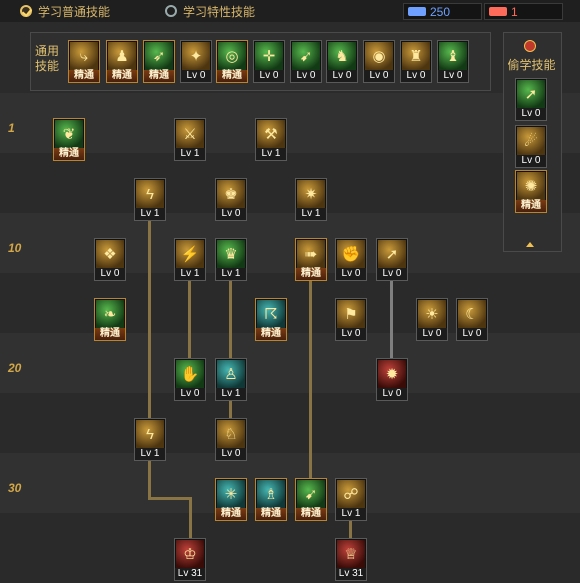 The image size is (580, 583). What do you see at coordinates (531, 191) in the screenshot?
I see `steal-skill-slot: ✺ 精通` at bounding box center [531, 191].